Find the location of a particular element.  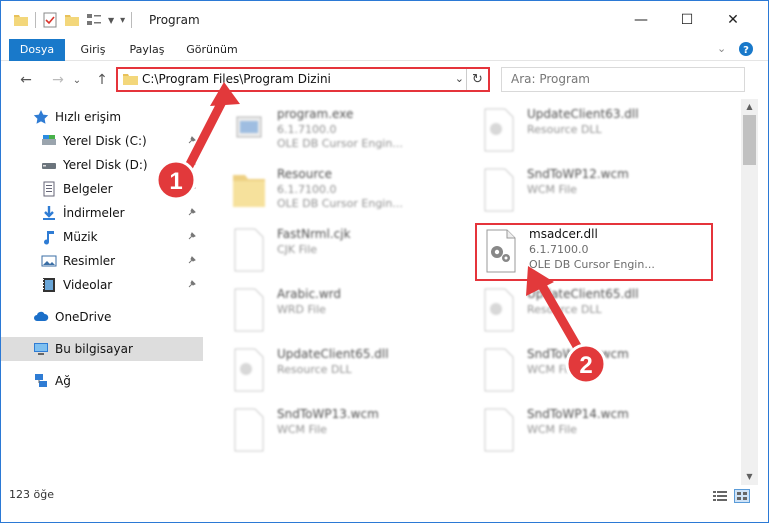

sidebar-item-music: Müzik is located at coordinates (102, 237).